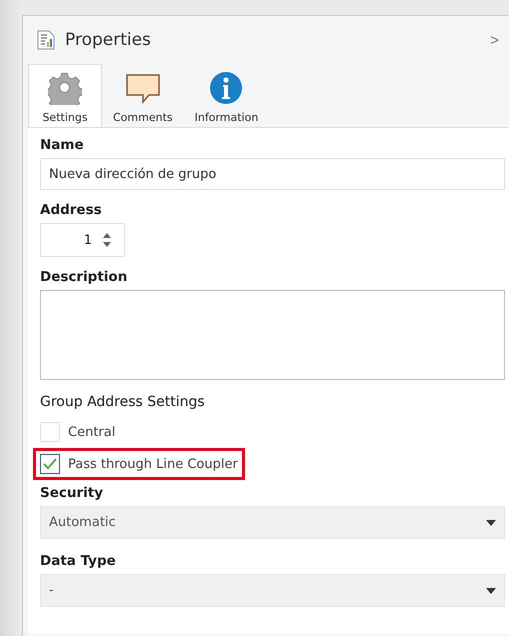  What do you see at coordinates (82, 240) in the screenshot?
I see `address-spinner: 1` at bounding box center [82, 240].